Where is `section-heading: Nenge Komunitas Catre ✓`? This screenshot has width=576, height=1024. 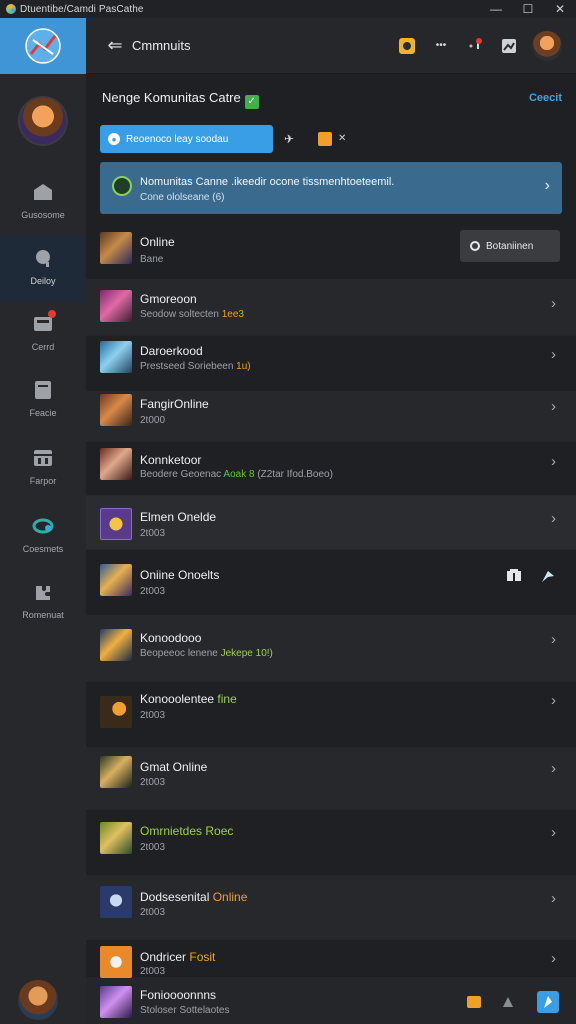
section-heading: Nenge Komunitas Catre ✓ is located at coordinates (180, 99).